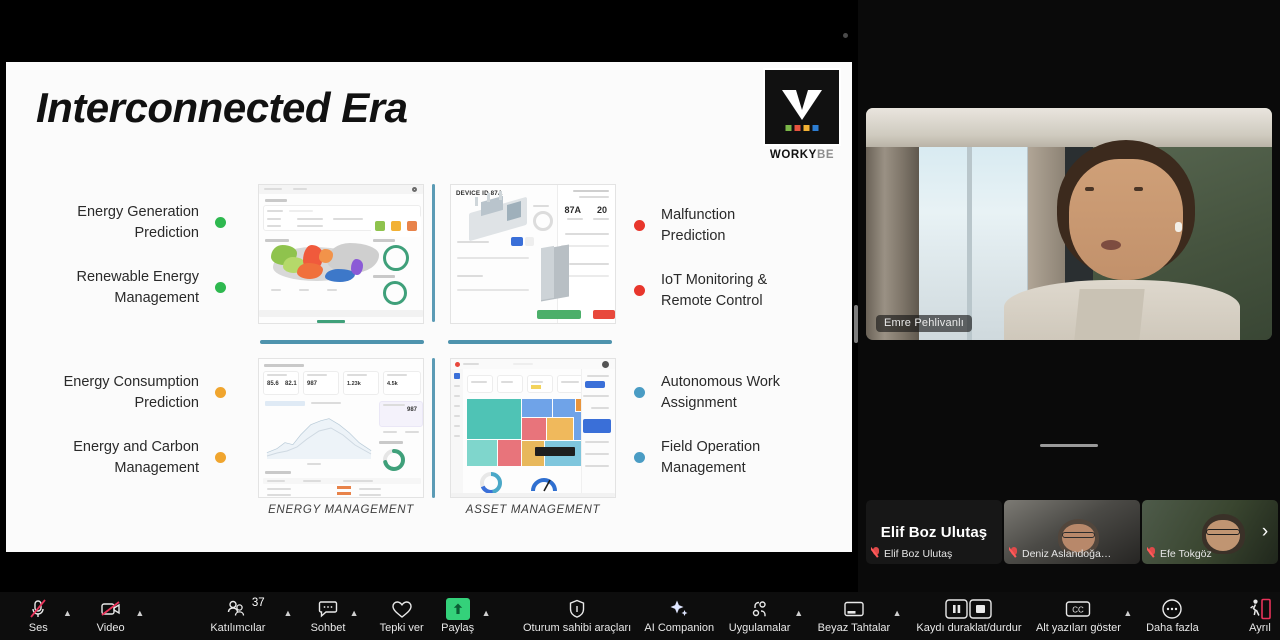 This screenshot has width=1280, height=640. What do you see at coordinates (897, 616) in the screenshot?
I see `toolbar-whiteboards-options: ▲` at bounding box center [897, 616].